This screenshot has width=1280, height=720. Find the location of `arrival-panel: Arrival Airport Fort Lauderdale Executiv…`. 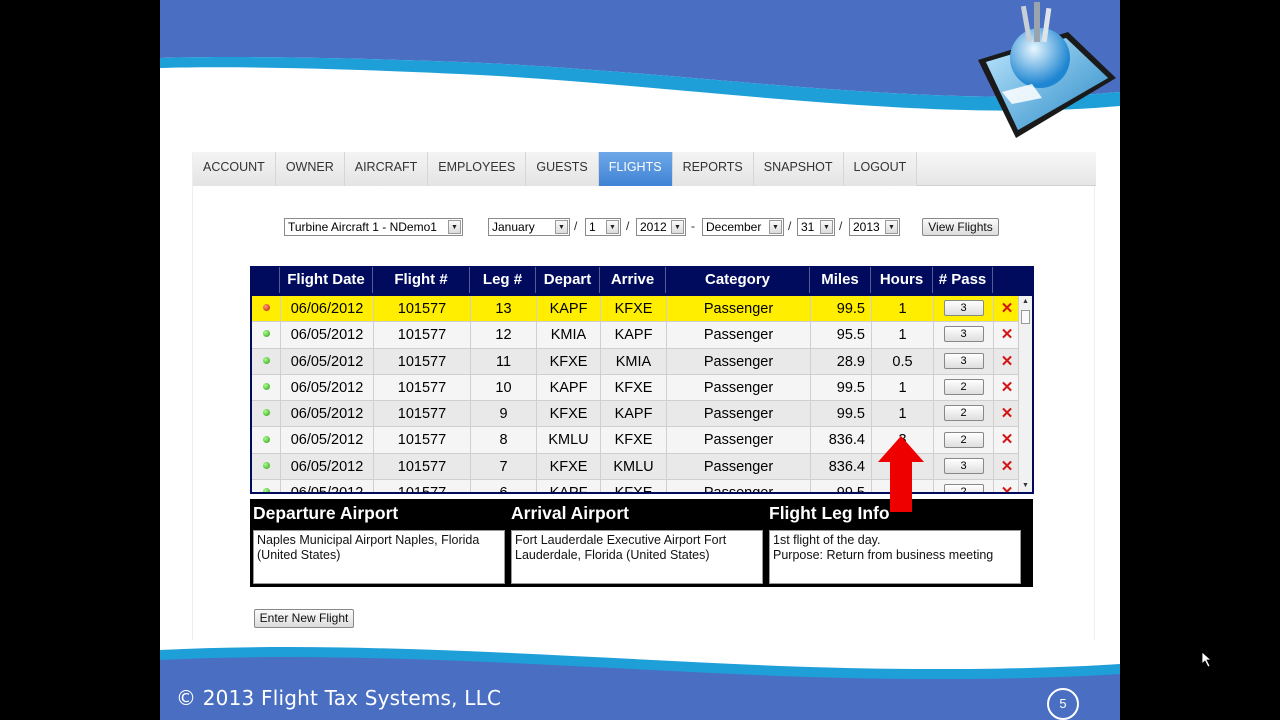

arrival-panel: Arrival Airport Fort Lauderdale Executiv… is located at coordinates (636, 543).